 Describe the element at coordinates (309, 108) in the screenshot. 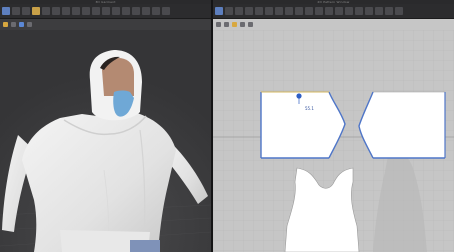

I see `point-label: 55.1` at that location.